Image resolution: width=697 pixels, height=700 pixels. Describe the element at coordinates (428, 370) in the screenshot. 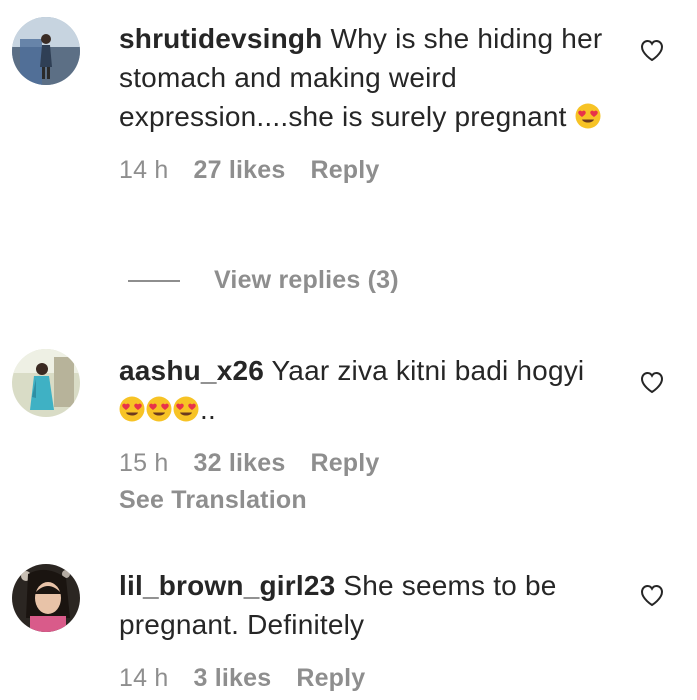

I see `comment-body: Yaar ziva kitni badi hogyi` at that location.